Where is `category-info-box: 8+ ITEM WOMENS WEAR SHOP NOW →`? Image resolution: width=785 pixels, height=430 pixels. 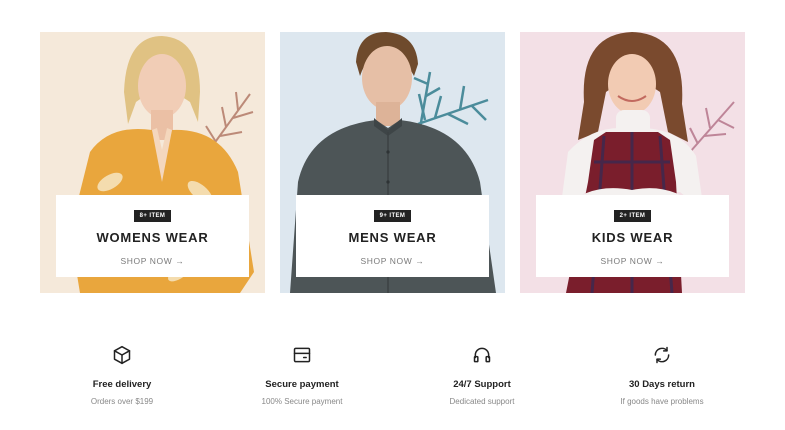 category-info-box: 8+ ITEM WOMENS WEAR SHOP NOW → is located at coordinates (152, 236).